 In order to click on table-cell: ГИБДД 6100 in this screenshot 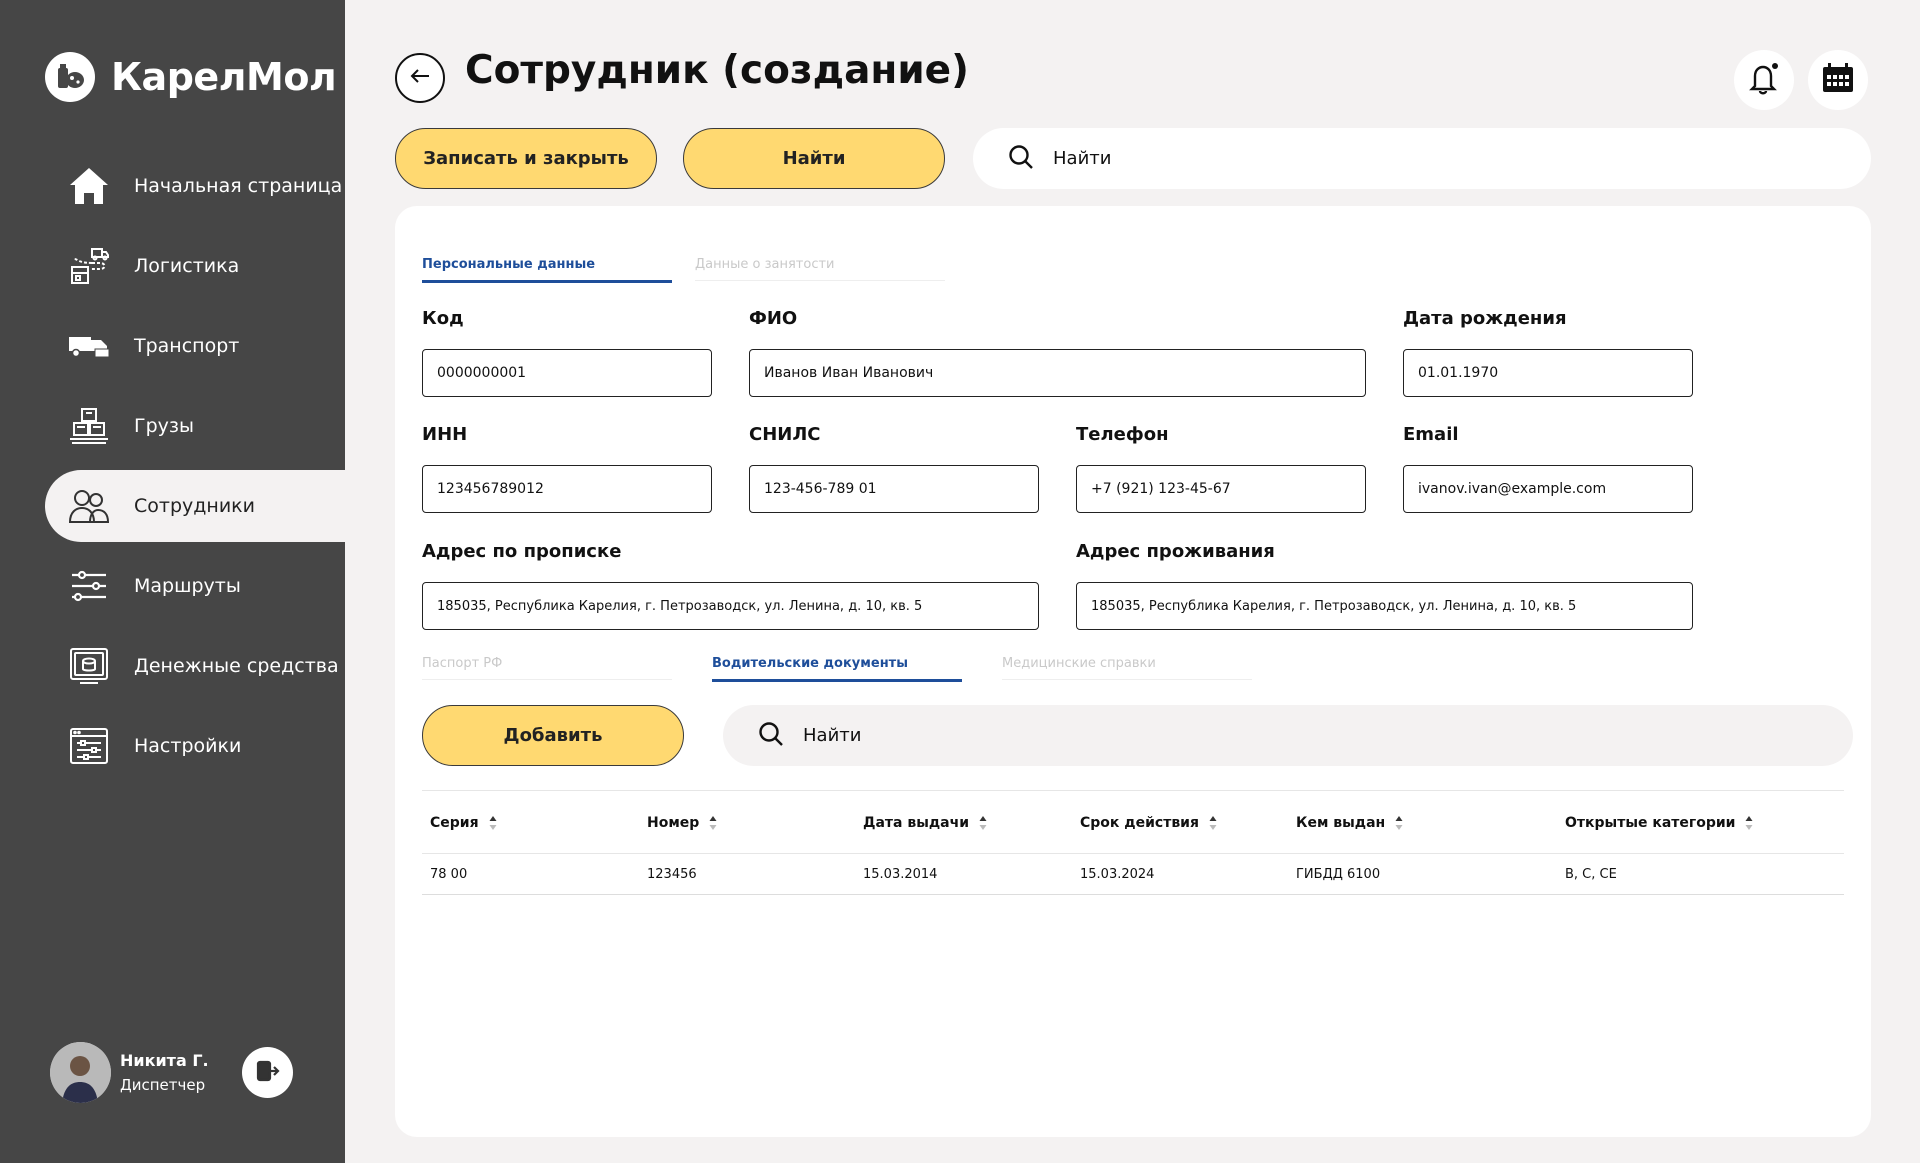, I will do `click(1338, 874)`.